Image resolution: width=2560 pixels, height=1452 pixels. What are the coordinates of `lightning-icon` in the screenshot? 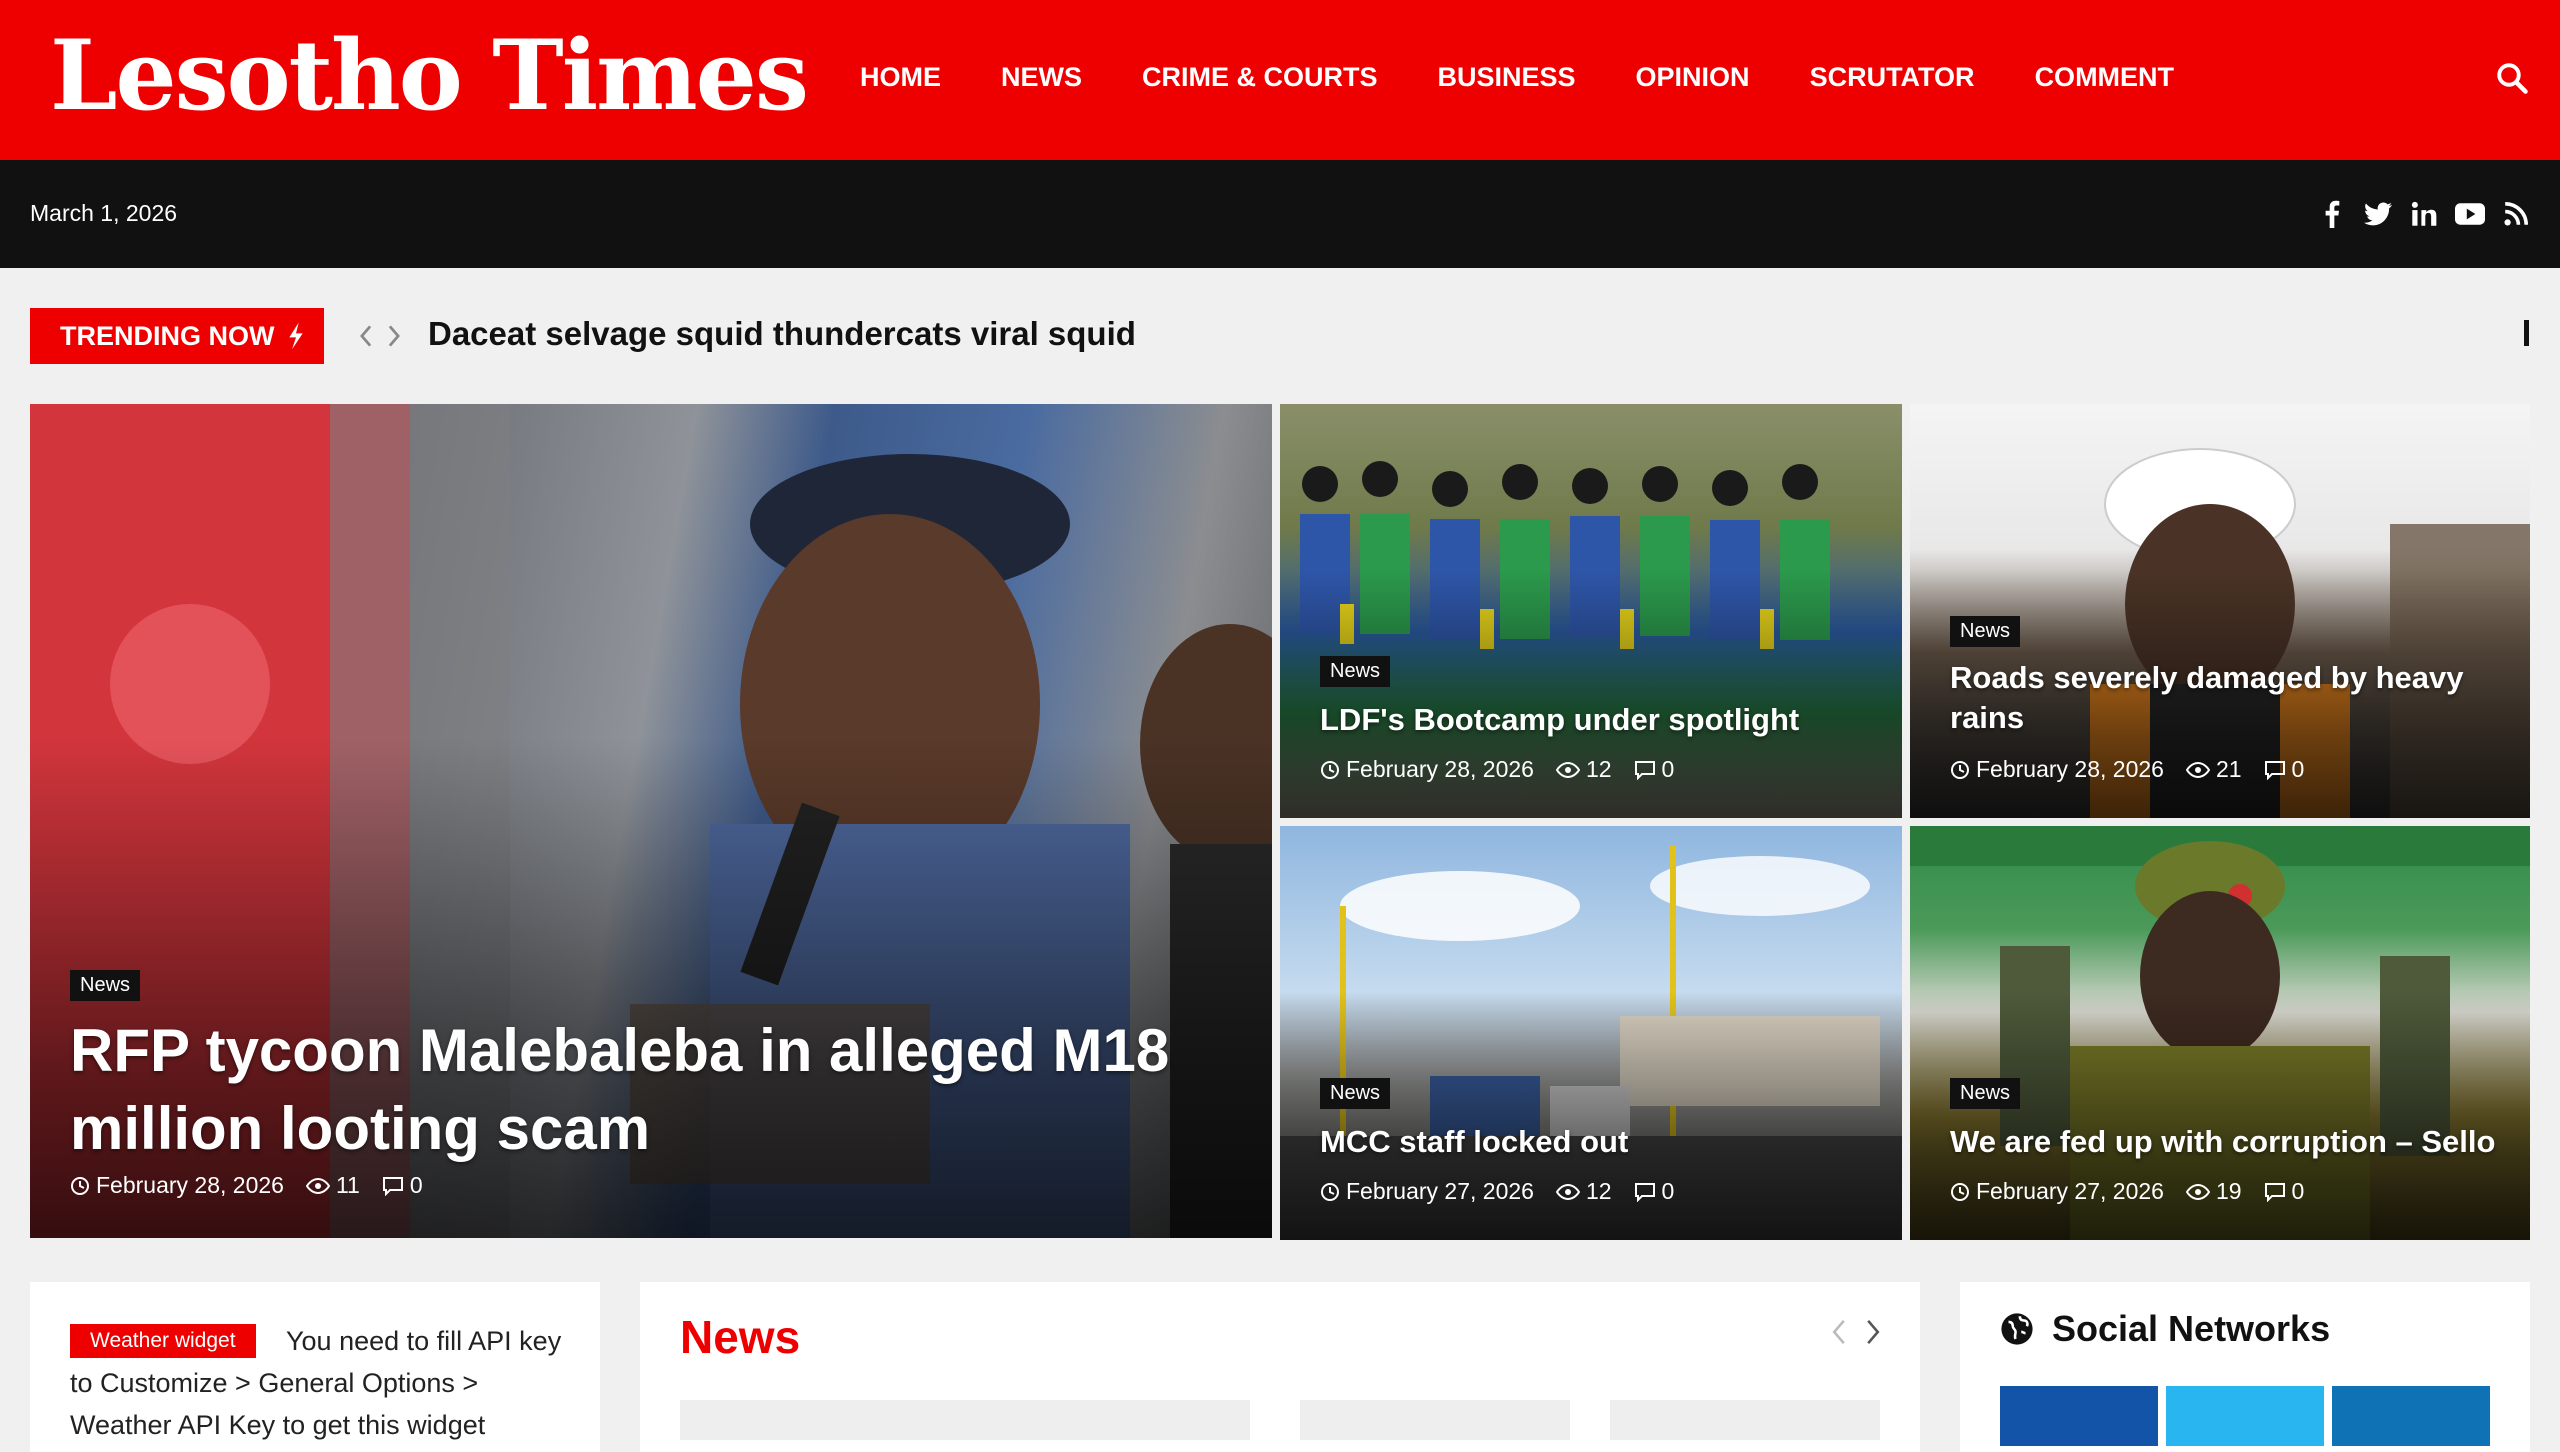 It's located at (296, 336).